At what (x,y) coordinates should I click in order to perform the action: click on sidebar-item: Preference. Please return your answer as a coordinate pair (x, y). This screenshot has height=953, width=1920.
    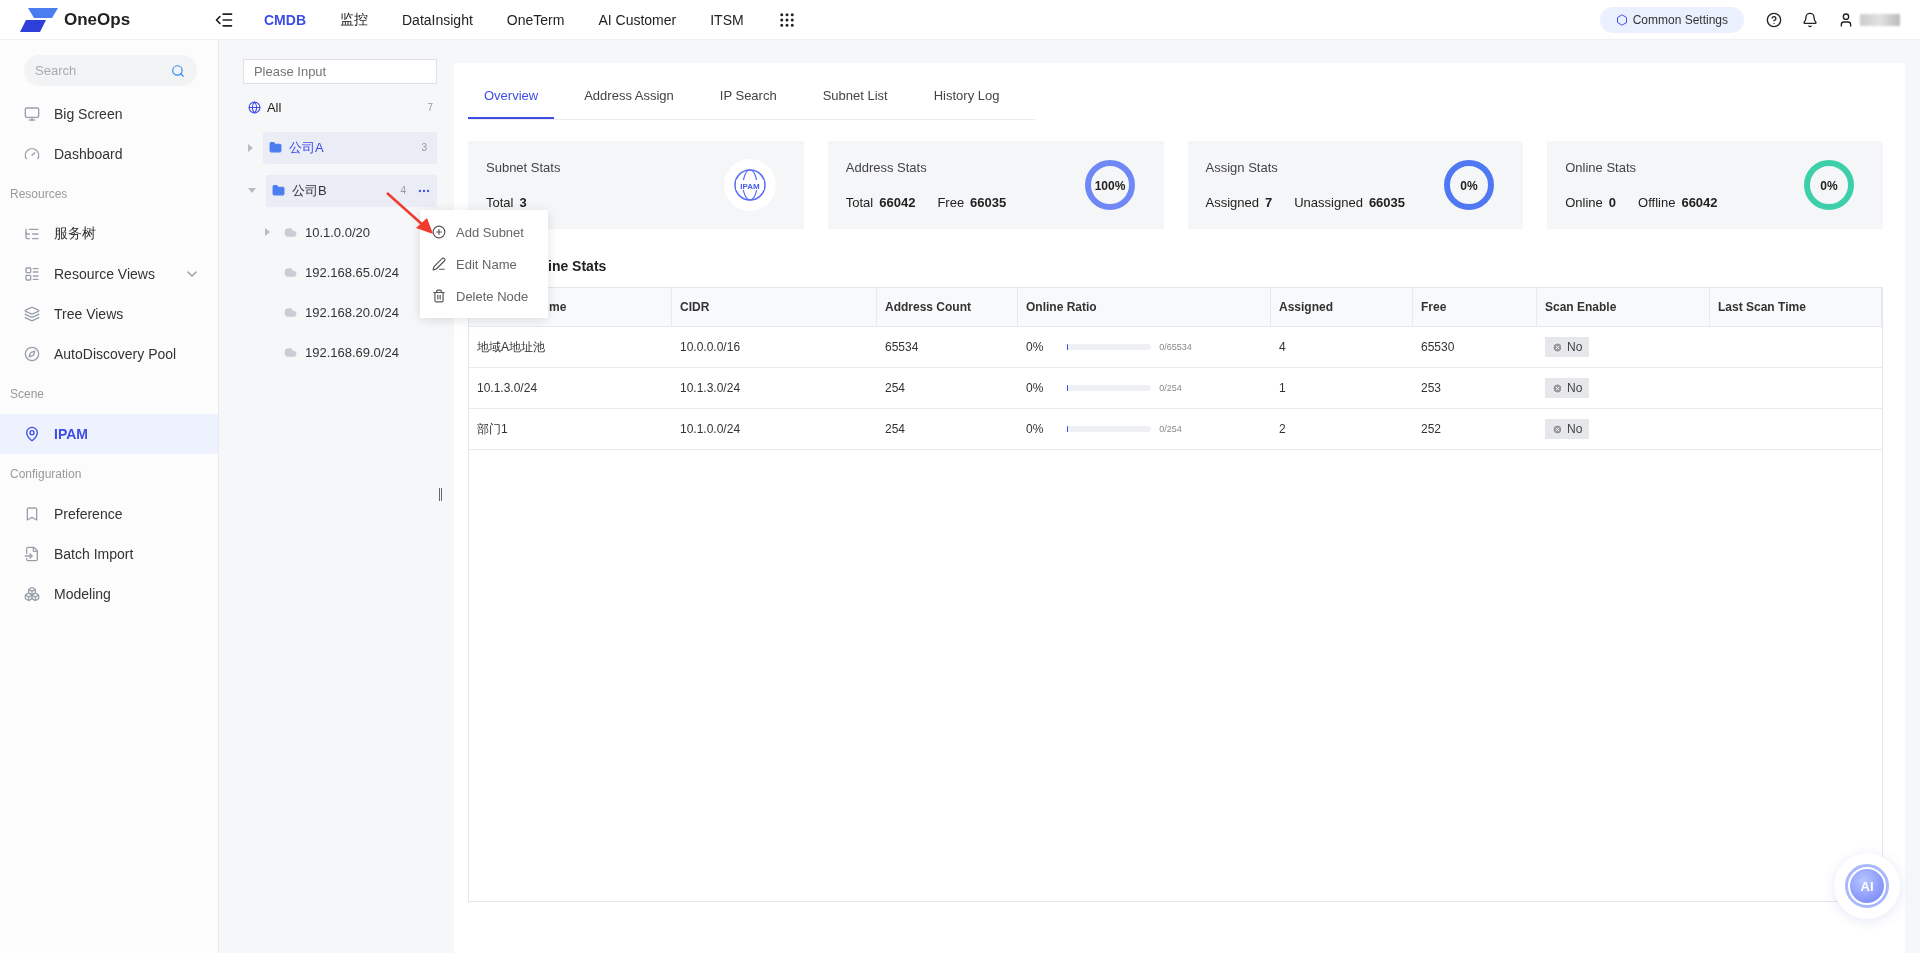
    Looking at the image, I should click on (109, 514).